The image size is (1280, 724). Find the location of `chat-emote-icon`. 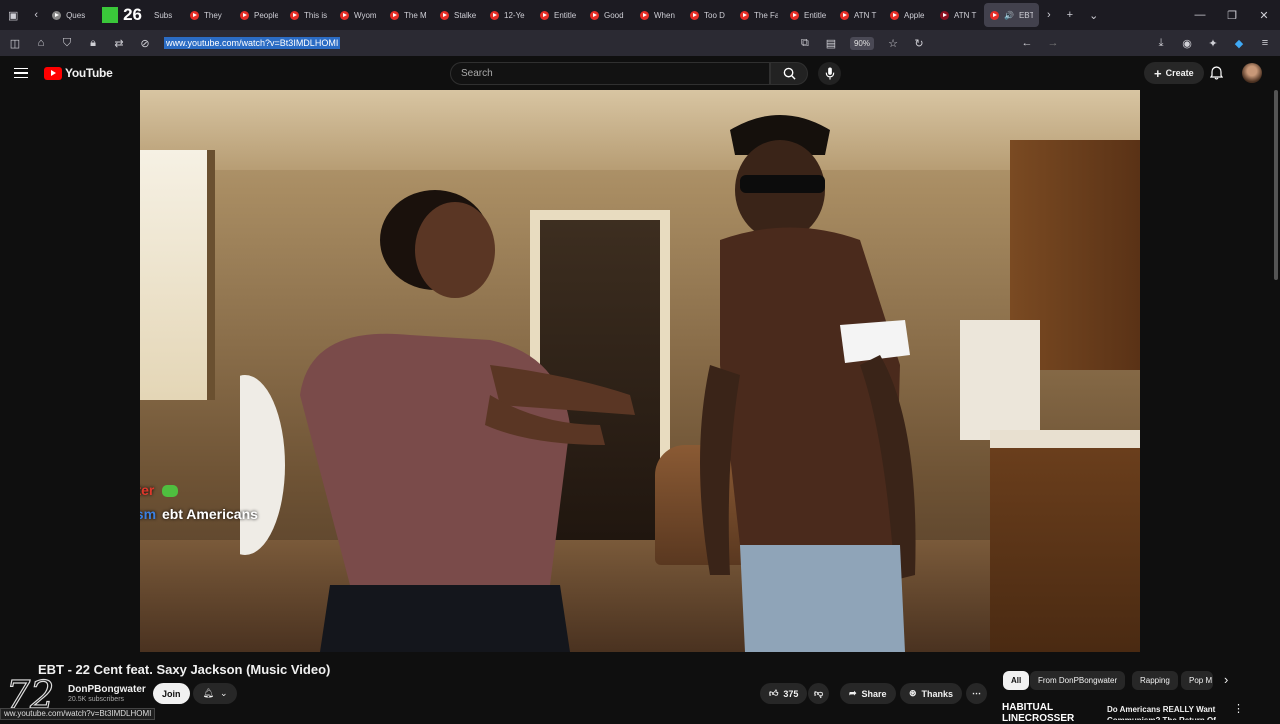

chat-emote-icon is located at coordinates (170, 491).